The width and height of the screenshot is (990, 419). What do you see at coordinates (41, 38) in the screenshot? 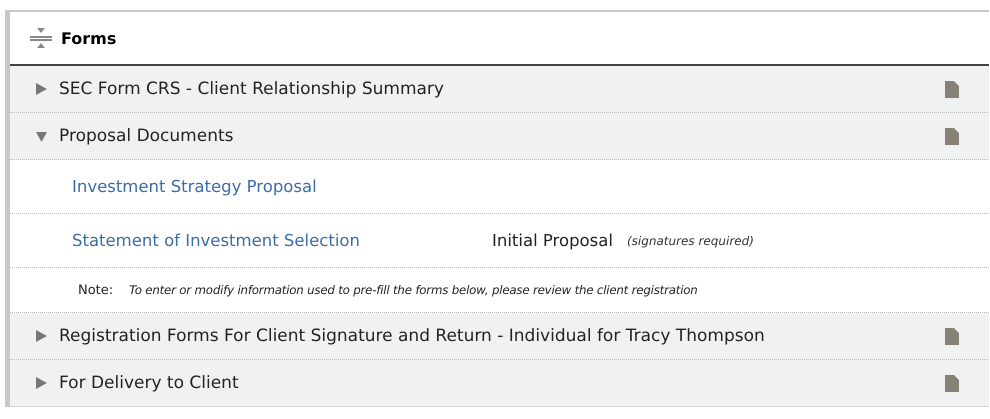
I see `collapse-icon` at bounding box center [41, 38].